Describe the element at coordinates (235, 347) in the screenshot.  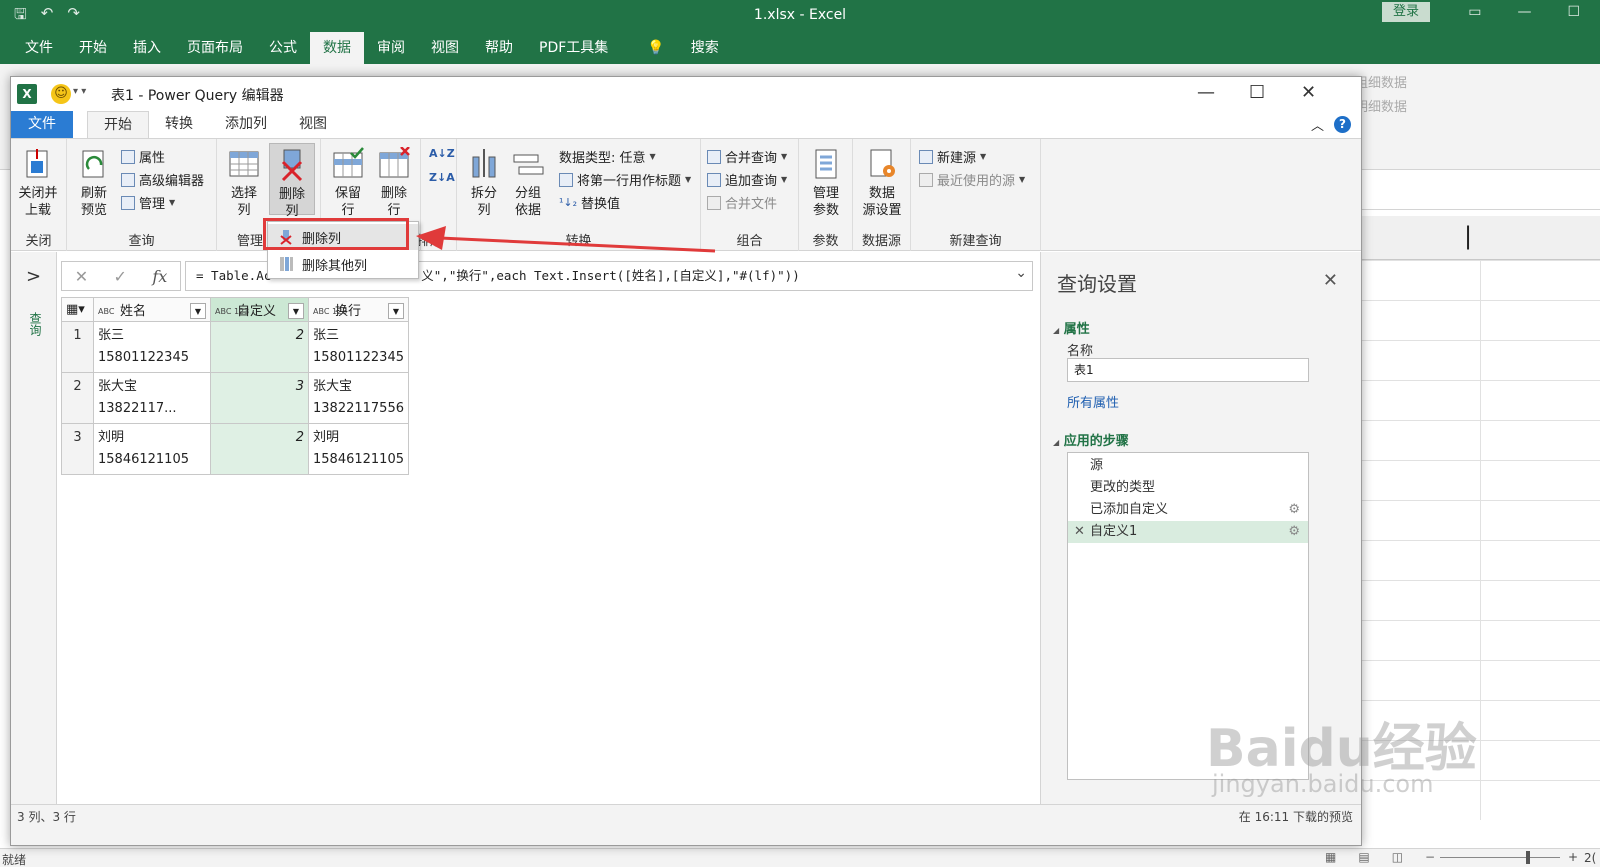
I see `table-row: 1 张三15801122345 2 张三 15801122345` at that location.